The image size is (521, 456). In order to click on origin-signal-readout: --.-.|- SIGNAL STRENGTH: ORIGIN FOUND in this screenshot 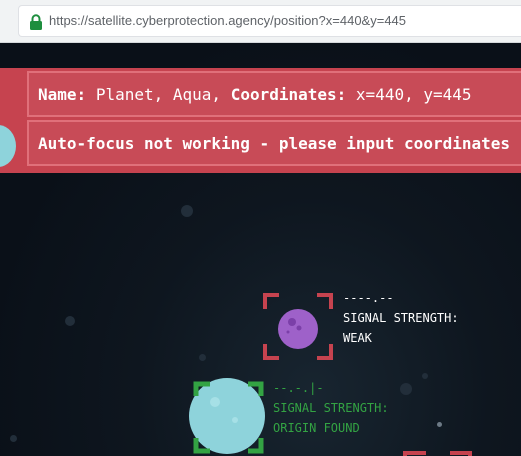, I will do `click(331, 408)`.